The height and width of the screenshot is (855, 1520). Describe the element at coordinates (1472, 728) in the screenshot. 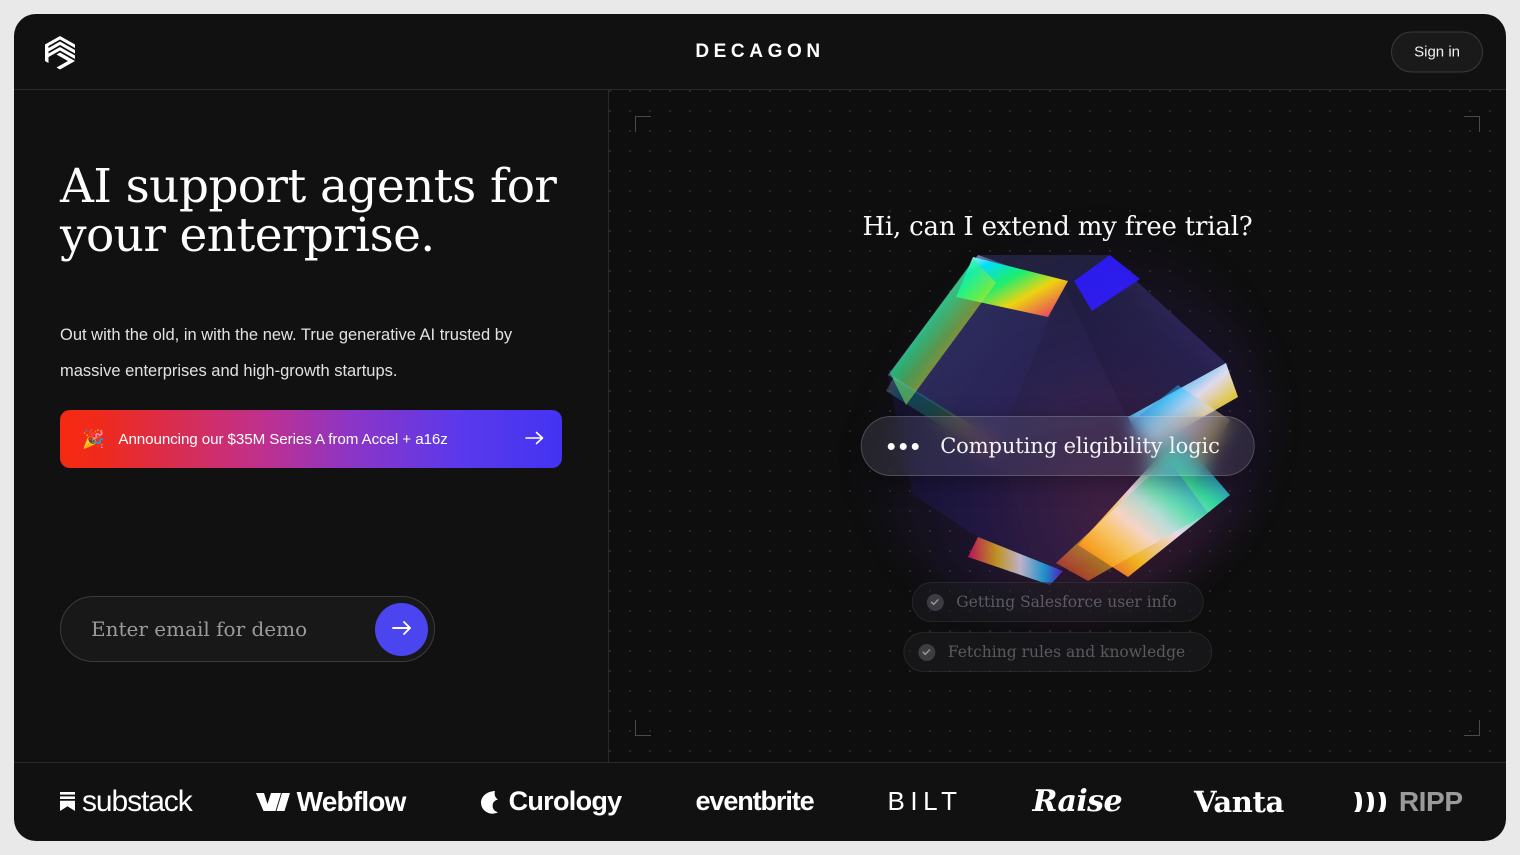

I see `corner-marker-bottom-right` at that location.